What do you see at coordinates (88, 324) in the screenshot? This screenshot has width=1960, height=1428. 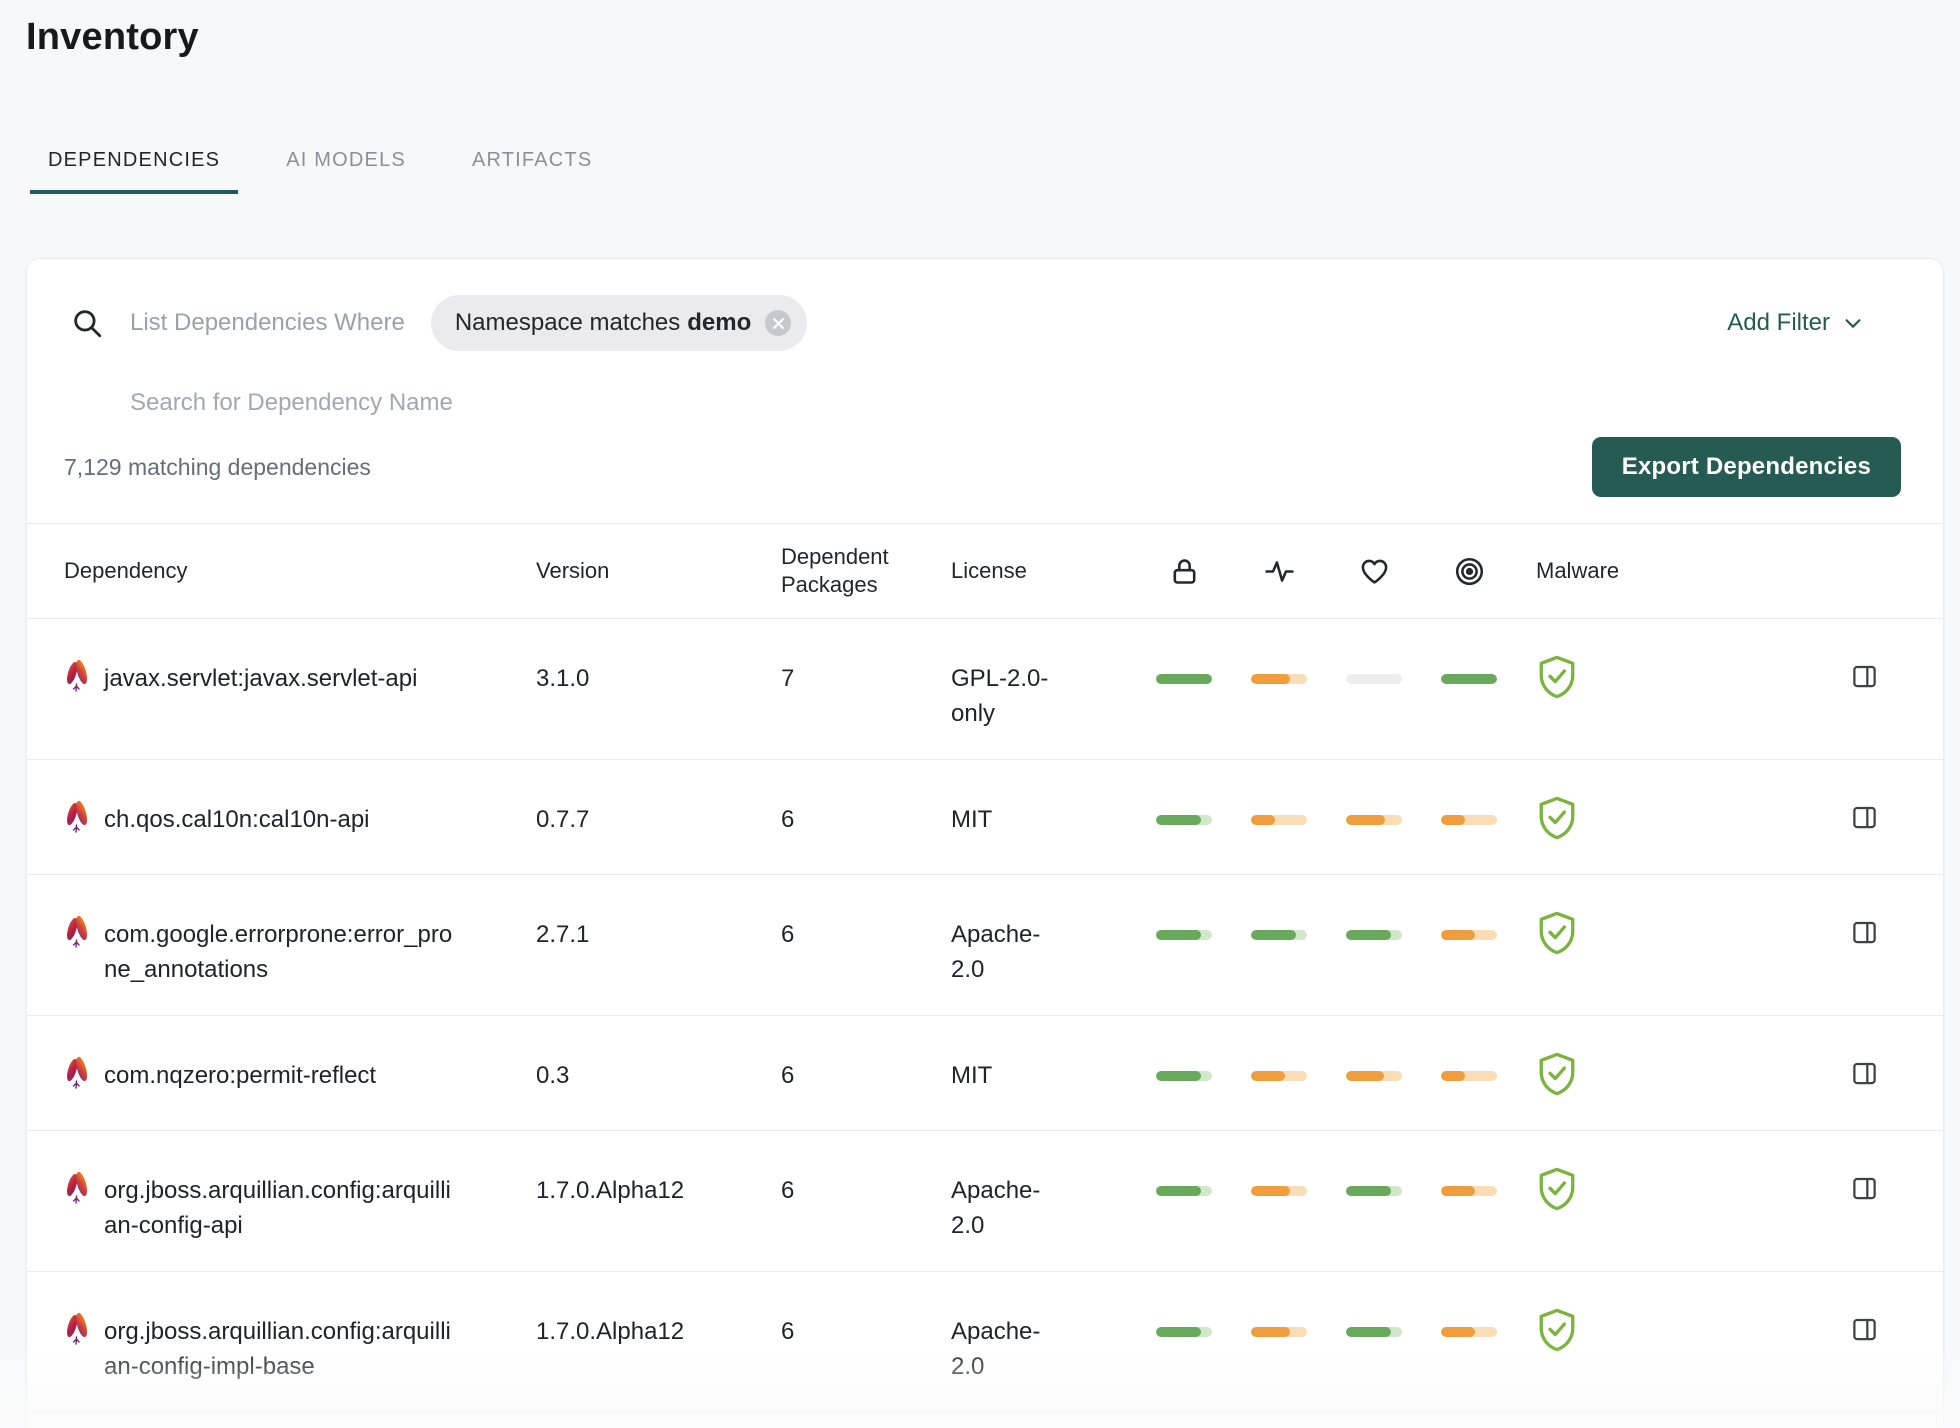 I see `search-icon` at bounding box center [88, 324].